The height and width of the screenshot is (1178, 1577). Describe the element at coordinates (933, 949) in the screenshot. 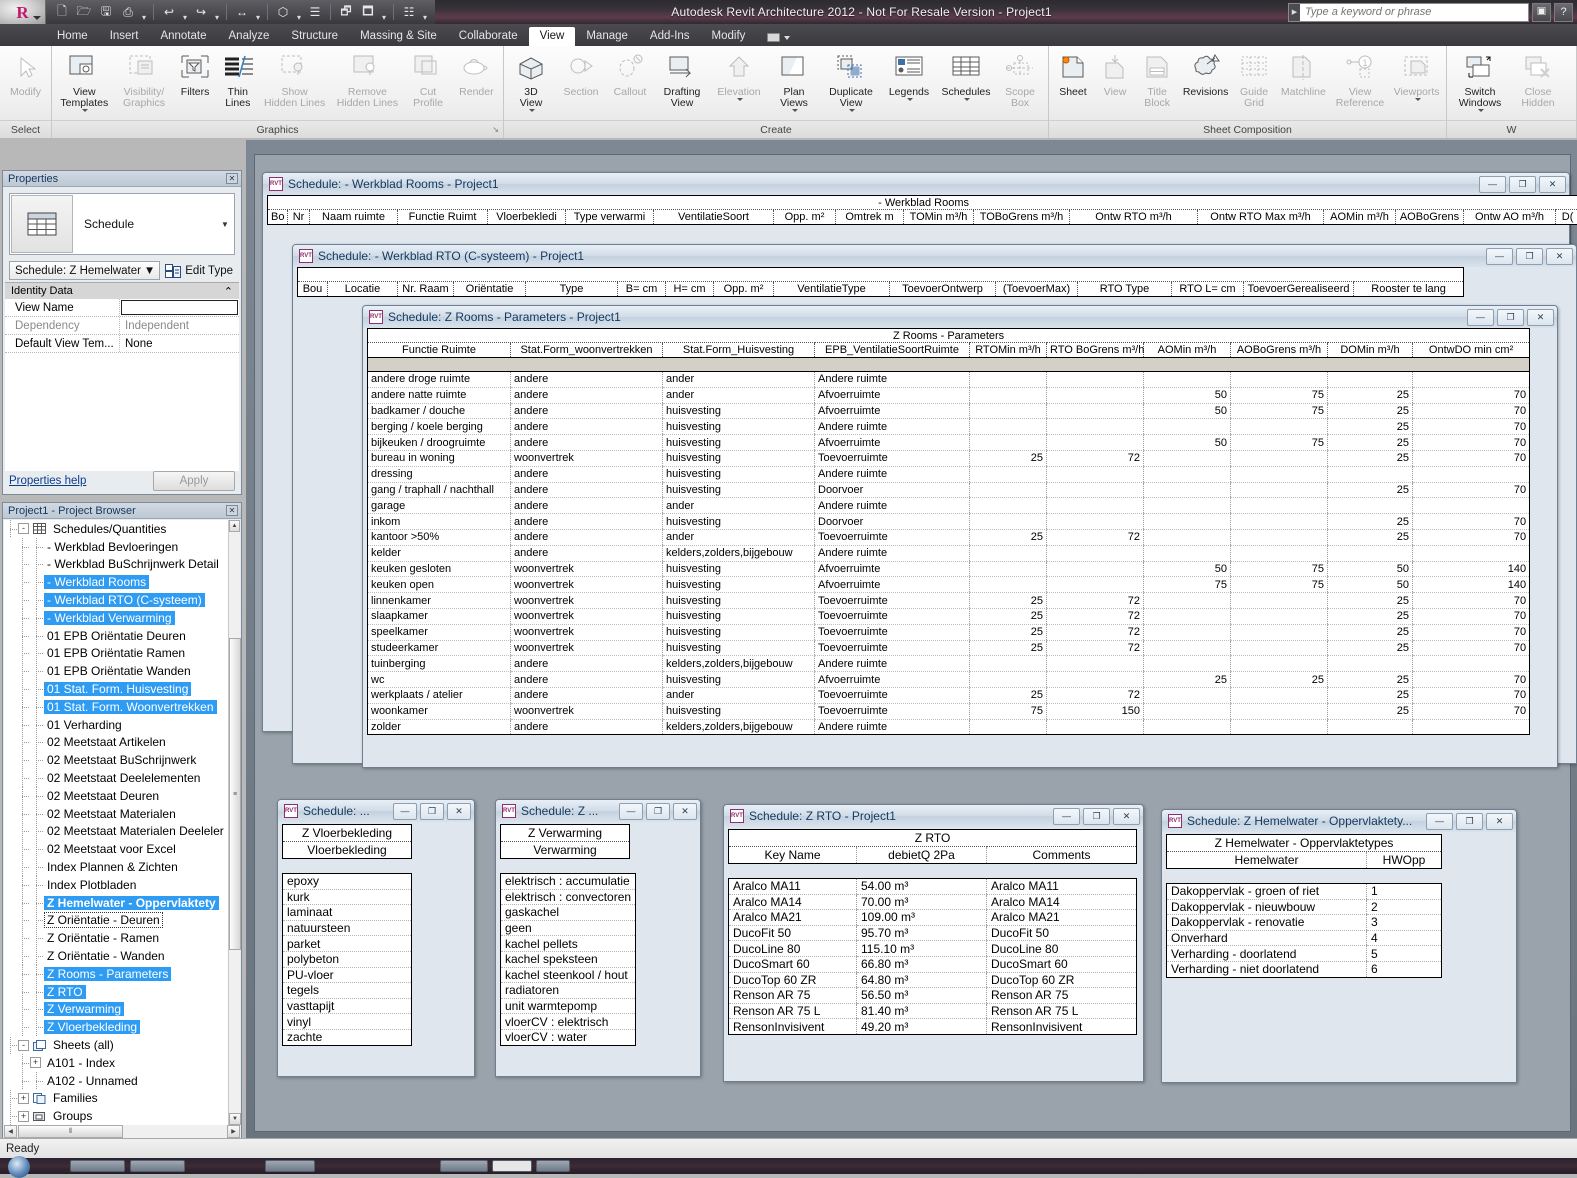

I see `table-row: DucoLine 80115.10 m³DucoLine 80` at that location.